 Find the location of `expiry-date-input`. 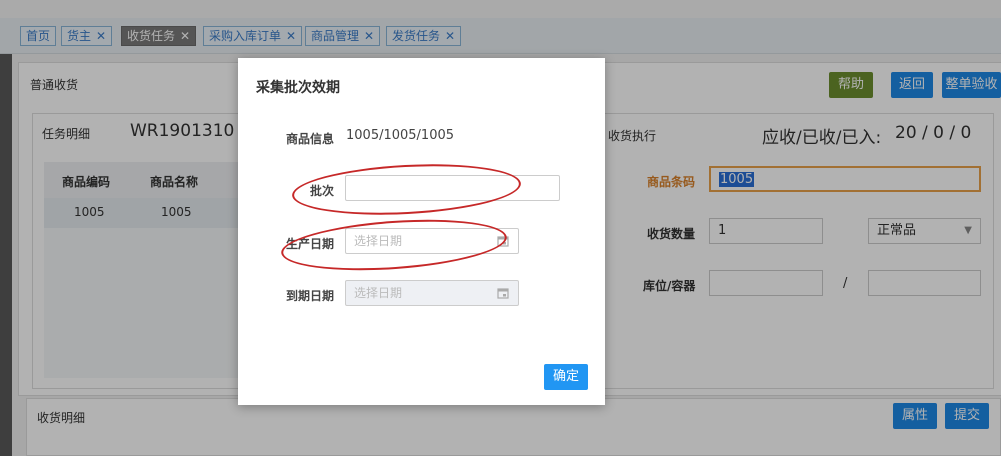

expiry-date-input is located at coordinates (432, 293).